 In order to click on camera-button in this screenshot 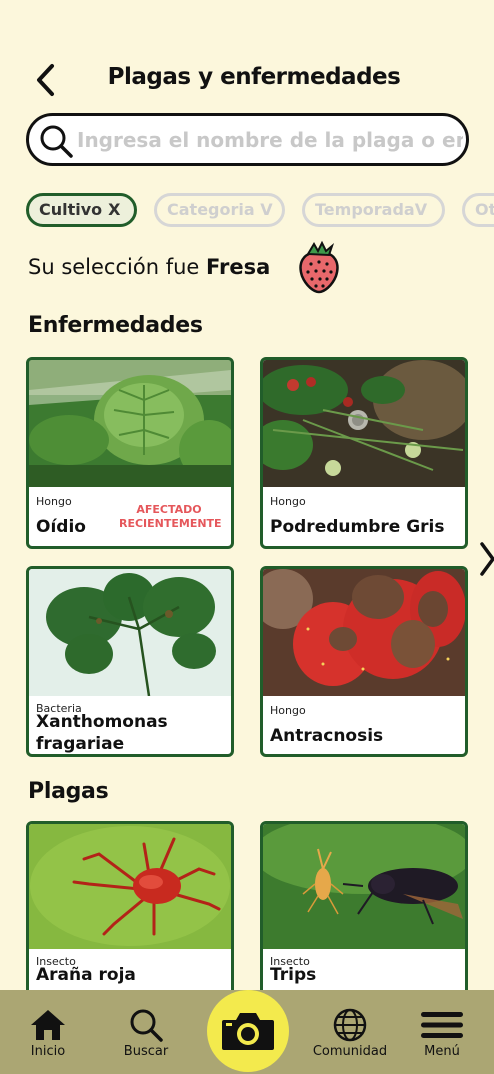, I will do `click(248, 1031)`.